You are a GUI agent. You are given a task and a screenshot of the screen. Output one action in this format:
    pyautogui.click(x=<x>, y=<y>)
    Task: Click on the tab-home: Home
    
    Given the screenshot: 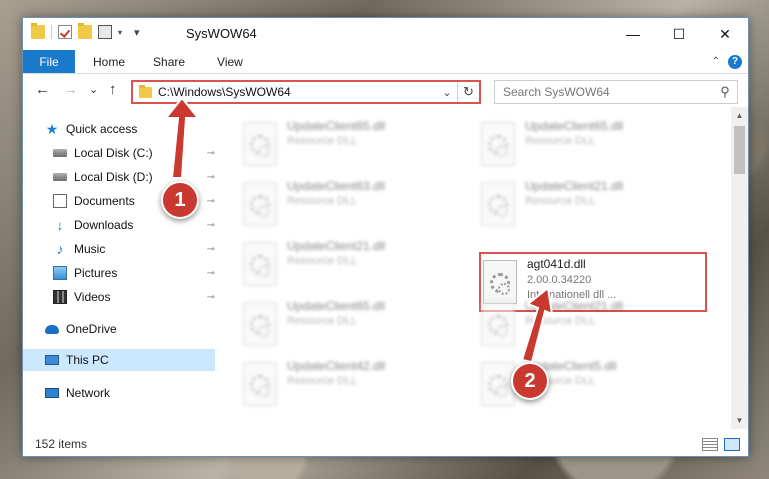 What is the action you would take?
    pyautogui.click(x=107, y=61)
    